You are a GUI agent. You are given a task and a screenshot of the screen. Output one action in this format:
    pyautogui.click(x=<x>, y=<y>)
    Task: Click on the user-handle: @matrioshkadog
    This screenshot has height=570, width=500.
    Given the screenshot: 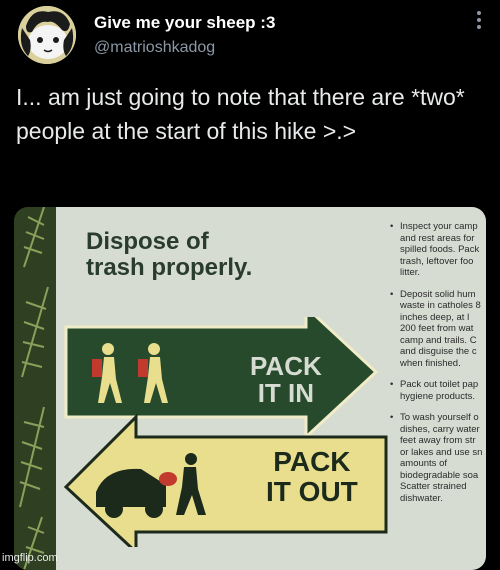 What is the action you would take?
    pyautogui.click(x=154, y=48)
    